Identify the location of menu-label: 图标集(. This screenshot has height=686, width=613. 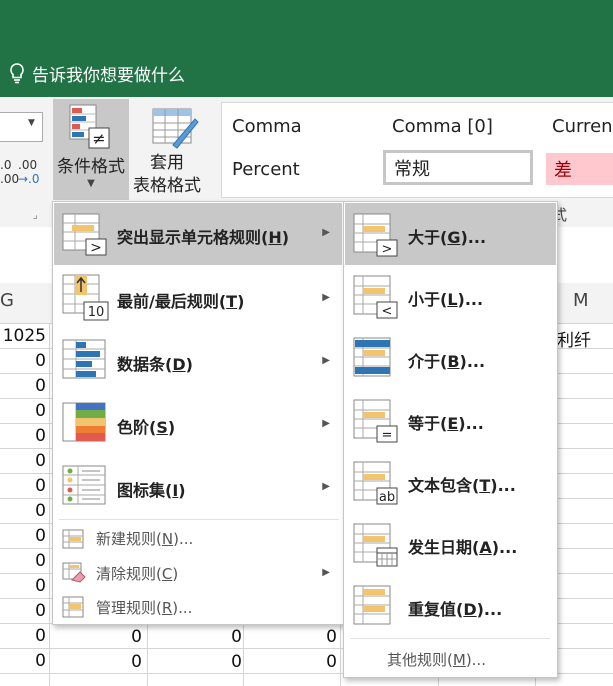
(145, 490).